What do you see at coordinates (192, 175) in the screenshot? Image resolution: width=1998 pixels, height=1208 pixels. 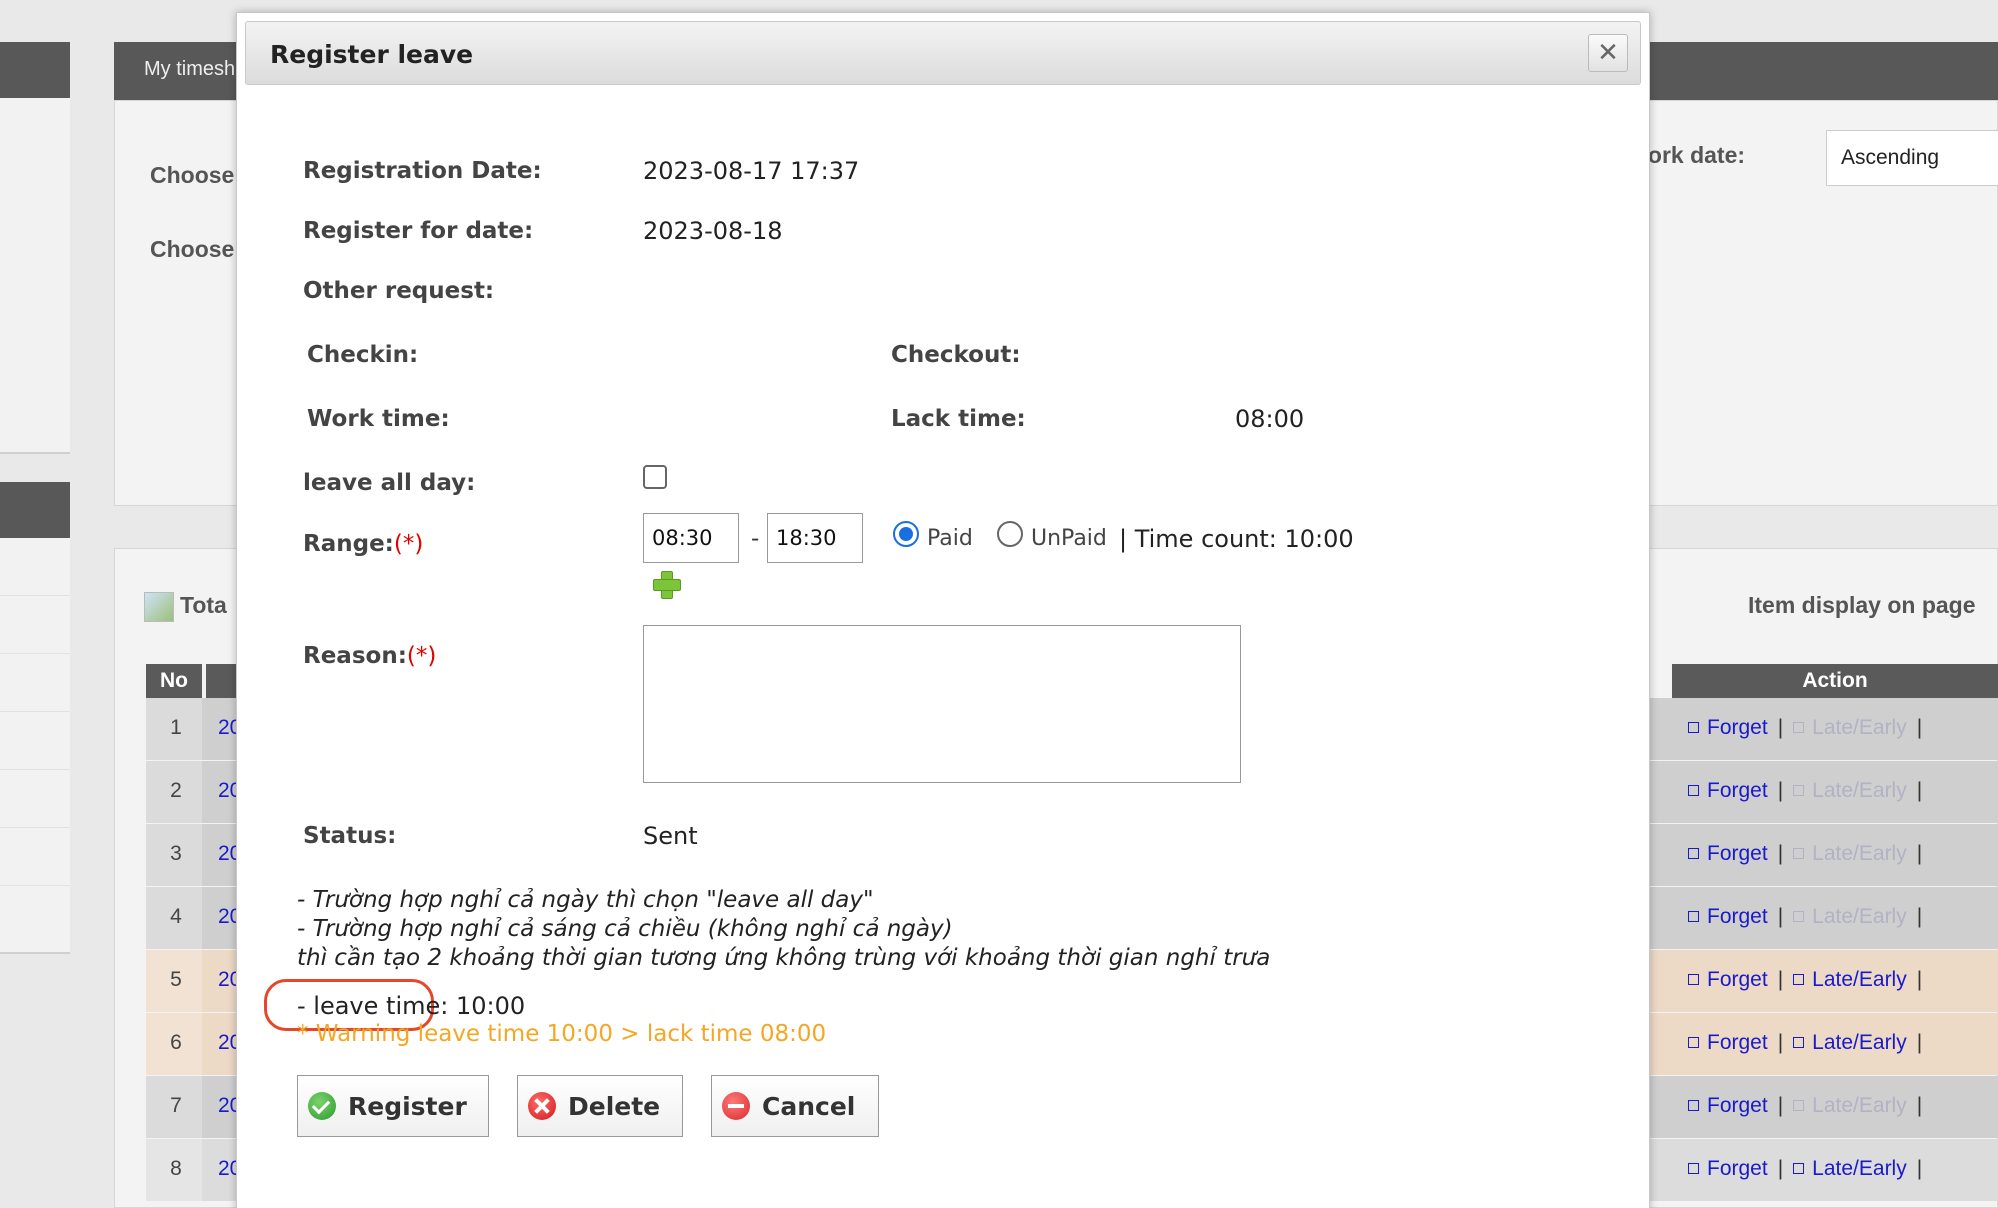 I see `filter-choose-label: Choose` at bounding box center [192, 175].